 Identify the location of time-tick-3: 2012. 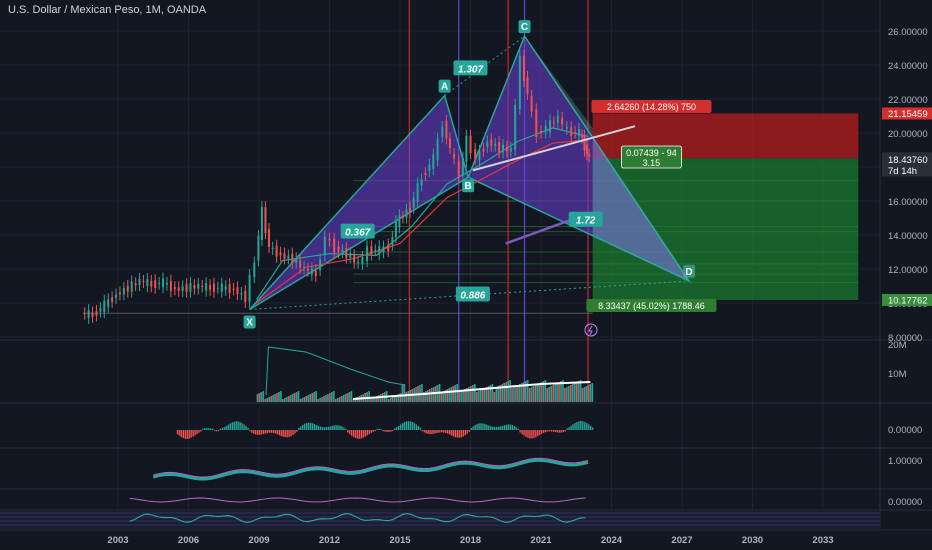
(329, 540).